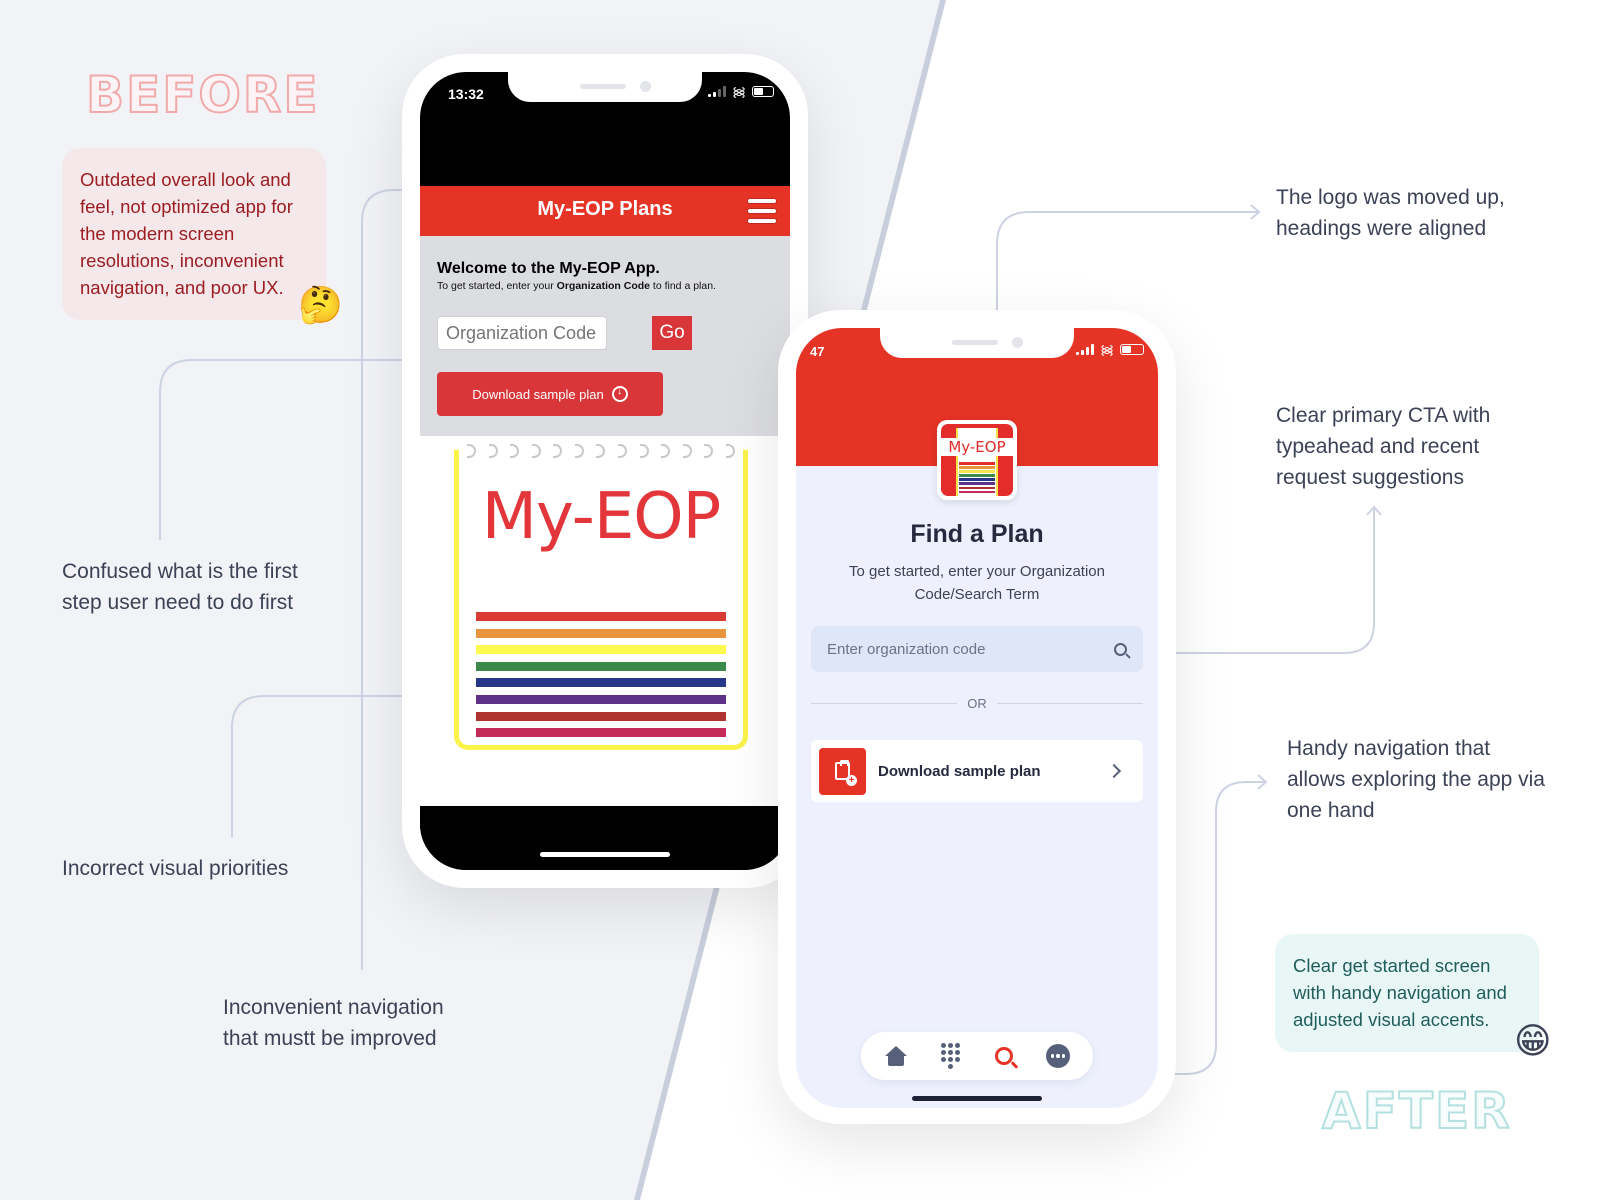  What do you see at coordinates (619, 393) in the screenshot?
I see `download-circle-icon` at bounding box center [619, 393].